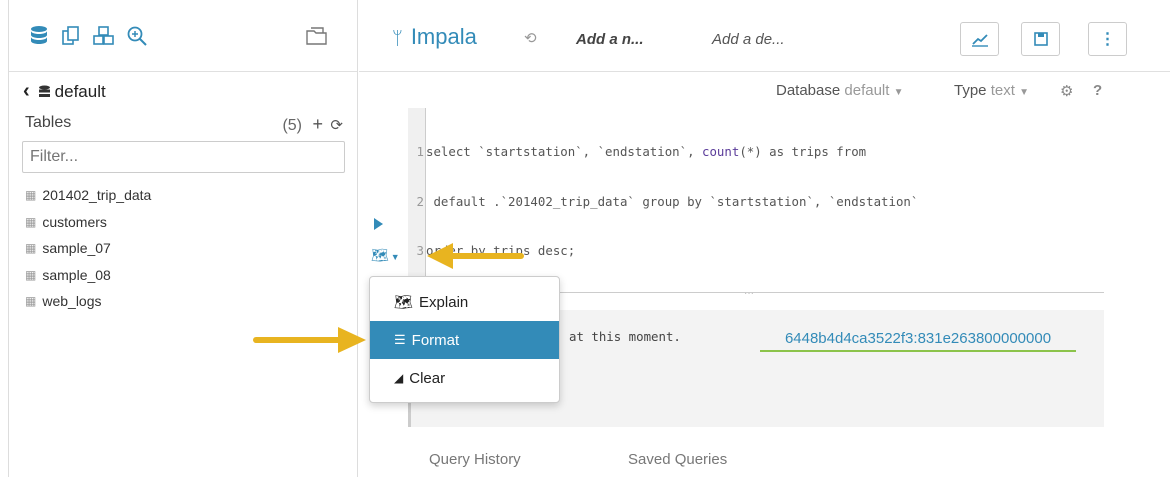 The height and width of the screenshot is (477, 1170). I want to click on annotation-arrow-left, so click(475, 256).